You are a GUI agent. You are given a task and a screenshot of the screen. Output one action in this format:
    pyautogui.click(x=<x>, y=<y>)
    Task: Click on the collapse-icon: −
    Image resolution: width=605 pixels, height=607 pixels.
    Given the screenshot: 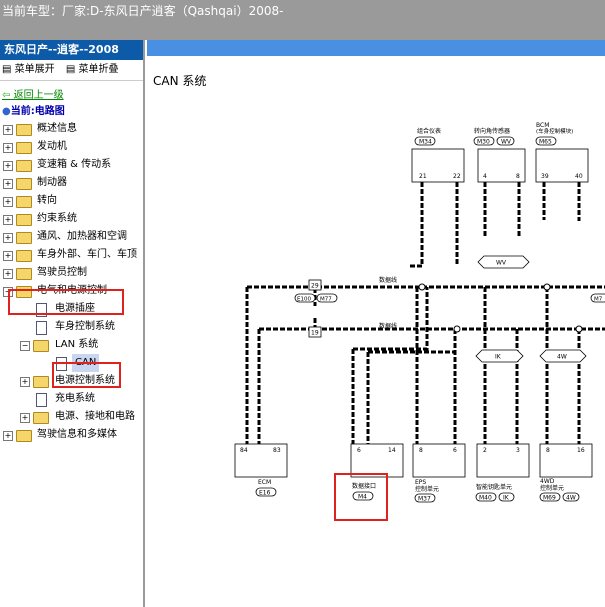 What is the action you would take?
    pyautogui.click(x=25, y=346)
    